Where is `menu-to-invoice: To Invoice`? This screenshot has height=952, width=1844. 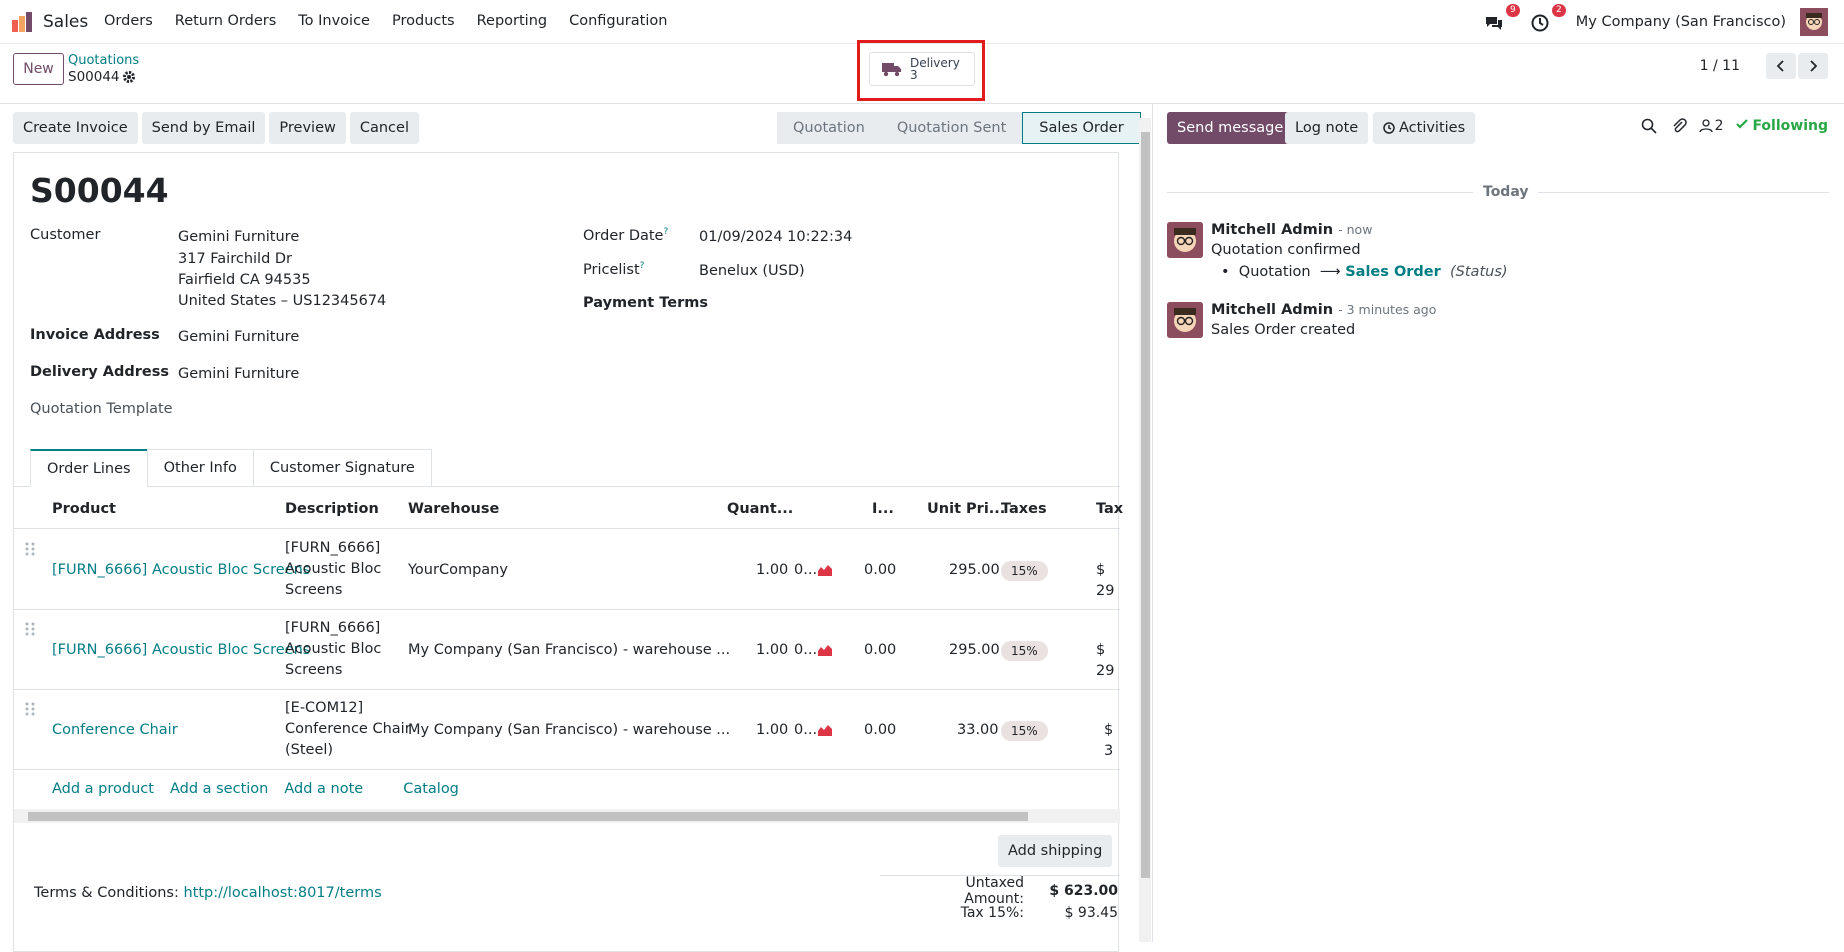 menu-to-invoice: To Invoice is located at coordinates (334, 21).